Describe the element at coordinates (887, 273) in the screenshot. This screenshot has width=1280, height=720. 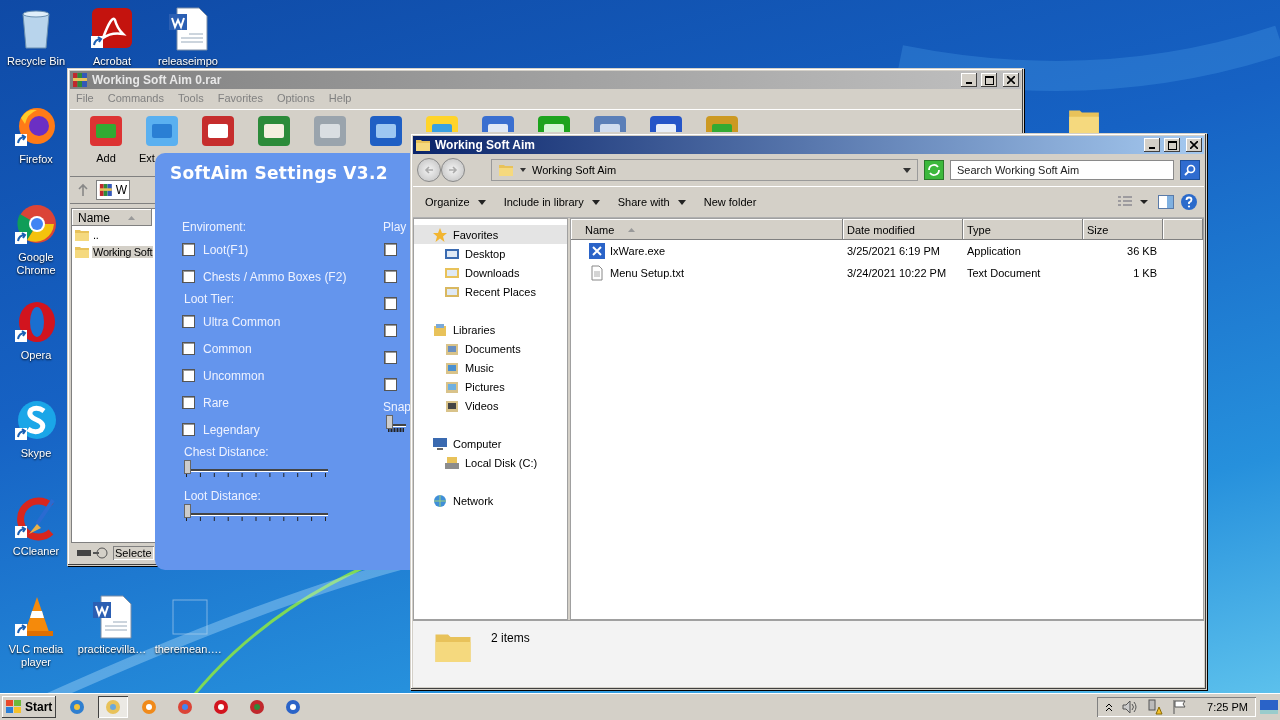
I see `file-row: Menu Setup.txt 3/24/2021 10:22 PM Text Document 1 KB` at that location.